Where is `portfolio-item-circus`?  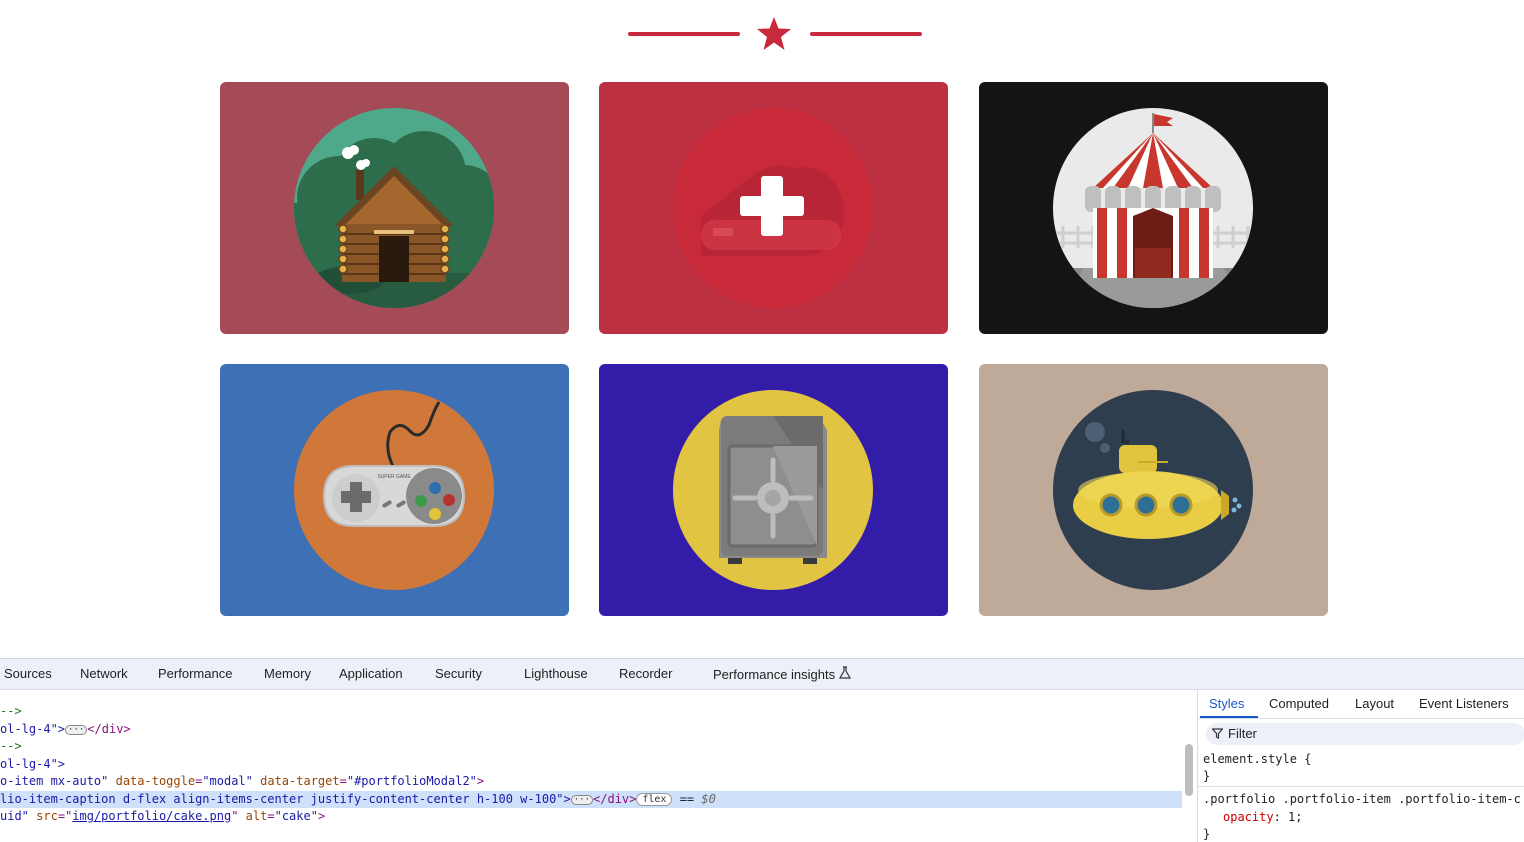
portfolio-item-circus is located at coordinates (1153, 208).